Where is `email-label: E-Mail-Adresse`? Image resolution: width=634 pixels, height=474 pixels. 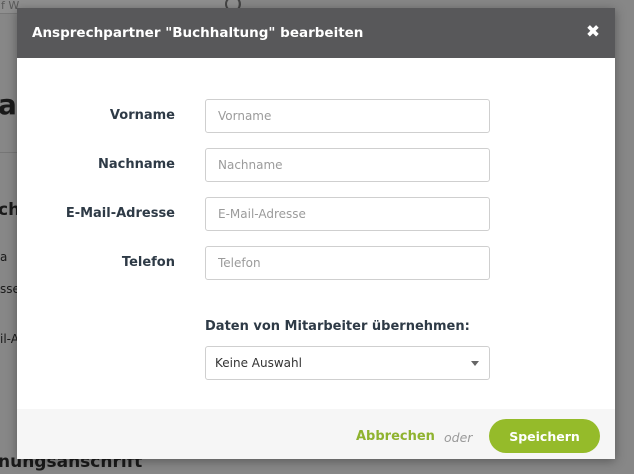
email-label: E-Mail-Adresse is located at coordinates (120, 213).